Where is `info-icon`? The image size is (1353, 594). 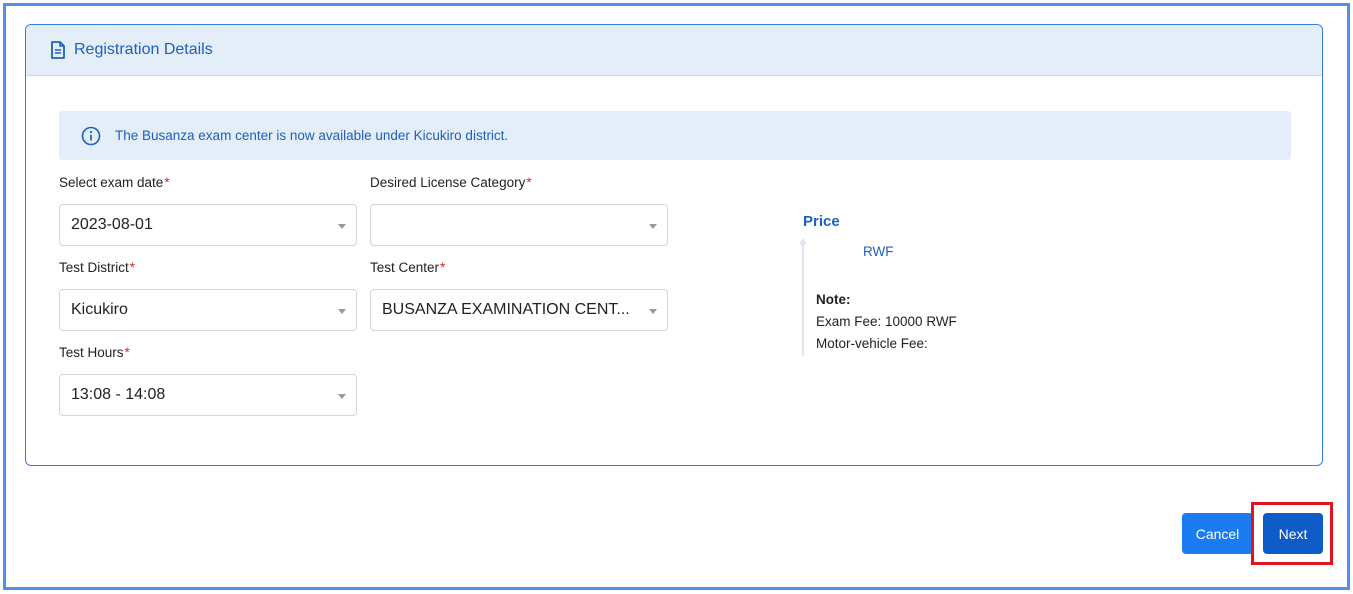
info-icon is located at coordinates (91, 136).